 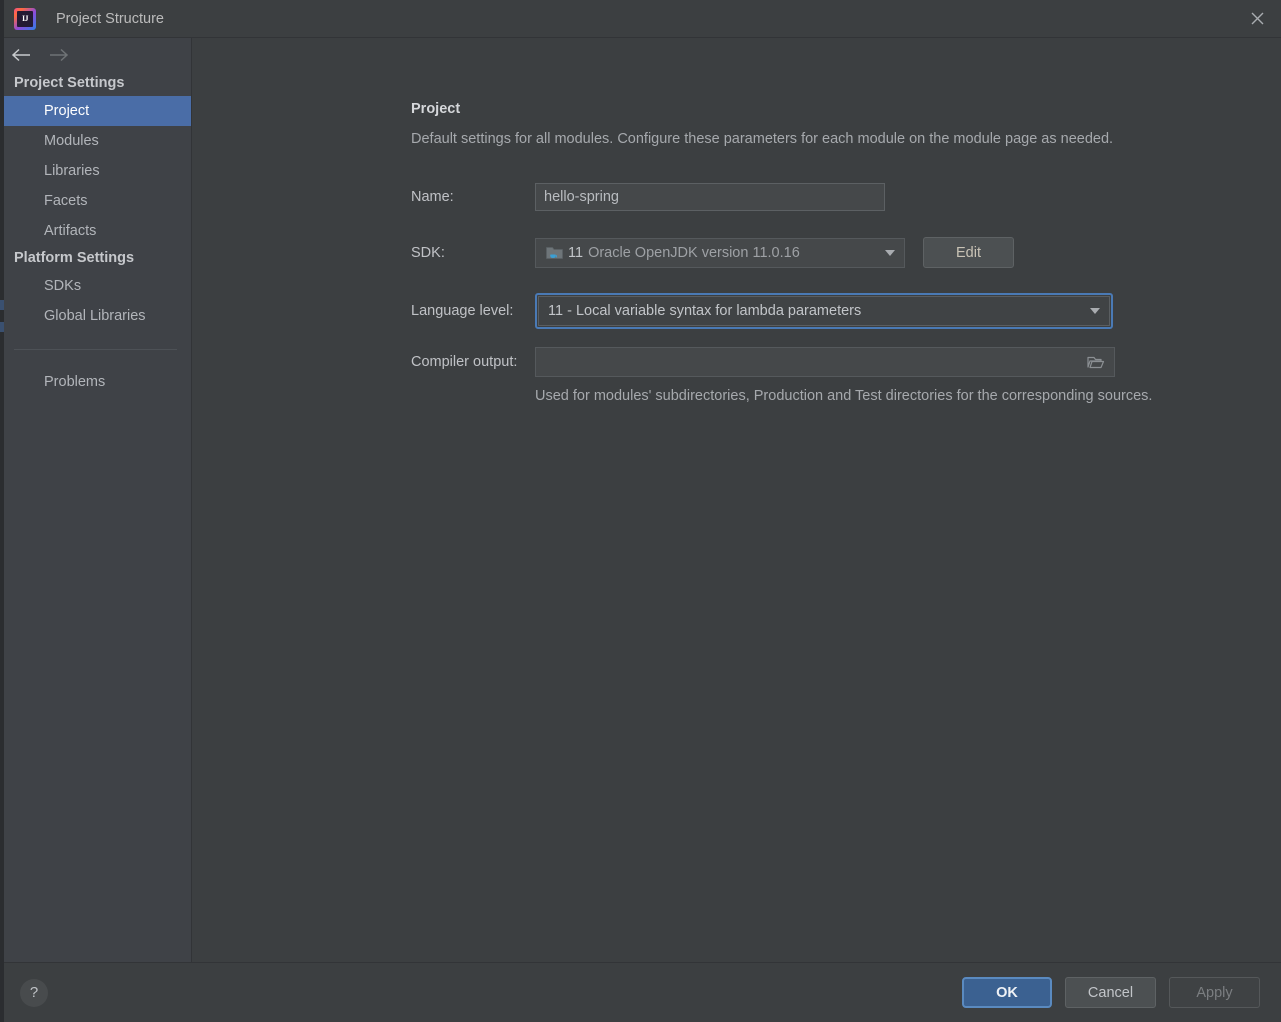 I want to click on compiler-output-label: Compiler output:, so click(x=464, y=362).